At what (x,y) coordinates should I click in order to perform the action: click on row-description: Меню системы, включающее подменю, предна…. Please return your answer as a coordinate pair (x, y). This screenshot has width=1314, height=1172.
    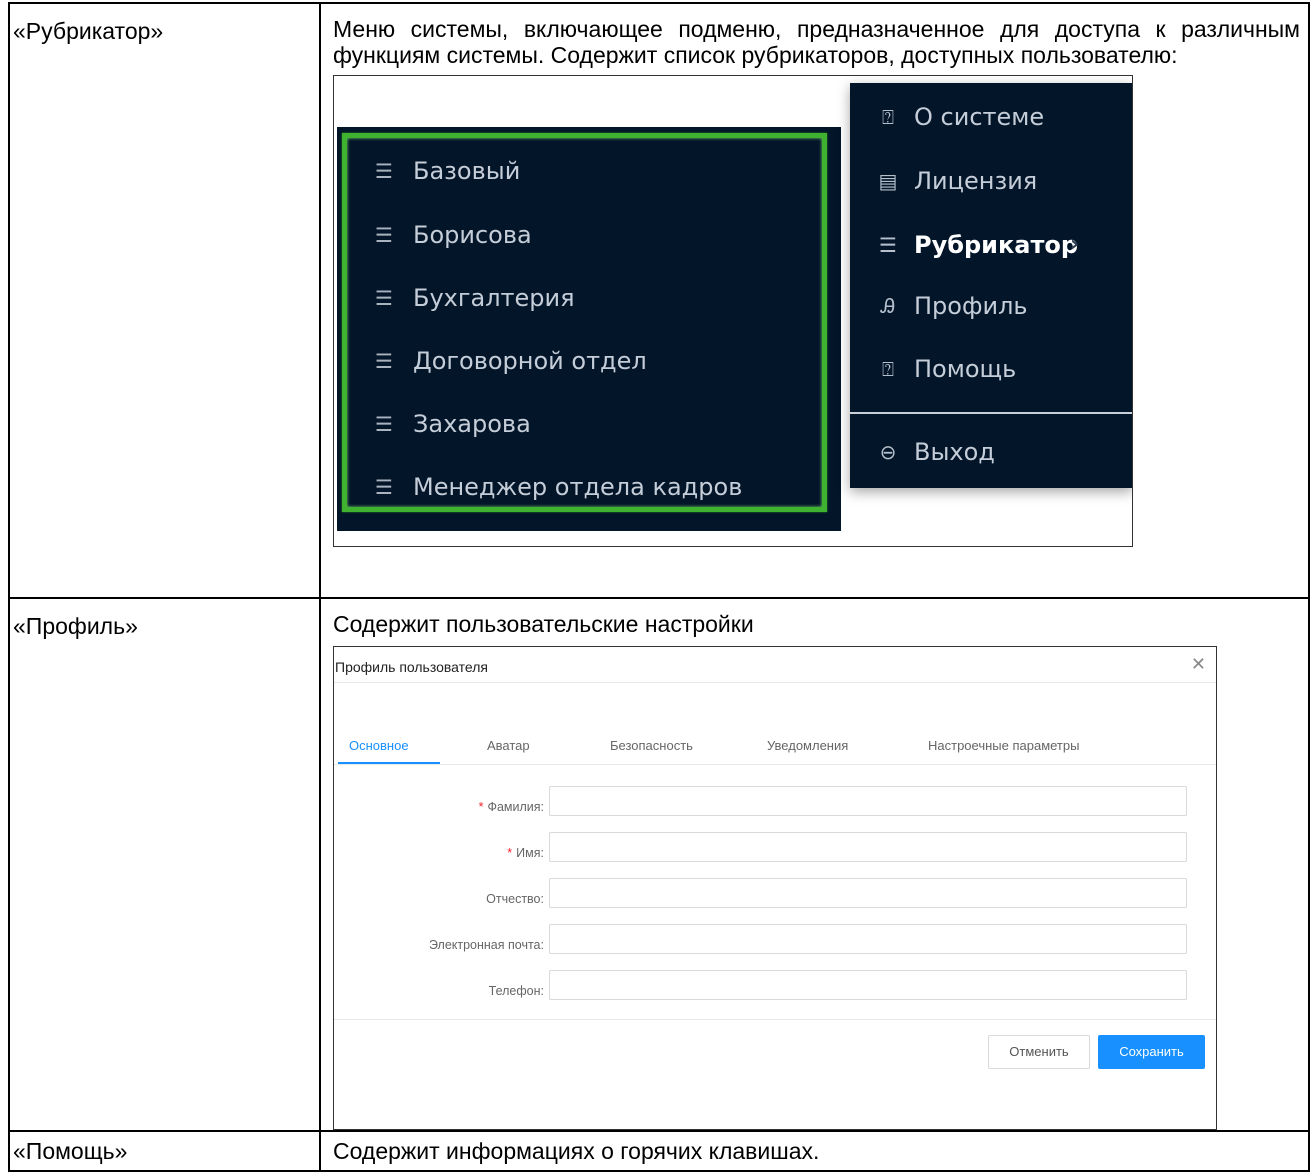
    Looking at the image, I should click on (816, 42).